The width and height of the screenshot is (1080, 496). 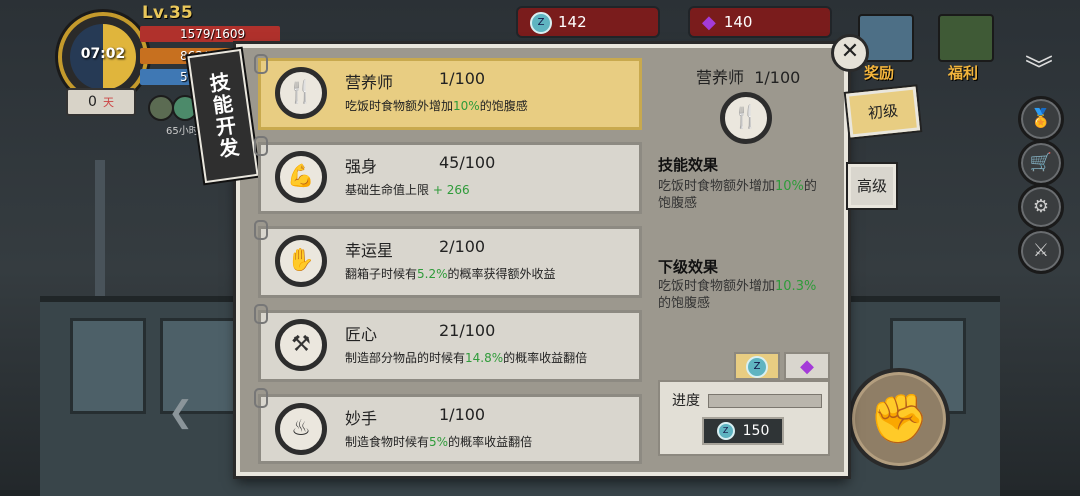 I want to click on skill-card: ✋ 幸运星 2/100 翻箱子时候有5.2%的概率获得额外收益, so click(x=450, y=262).